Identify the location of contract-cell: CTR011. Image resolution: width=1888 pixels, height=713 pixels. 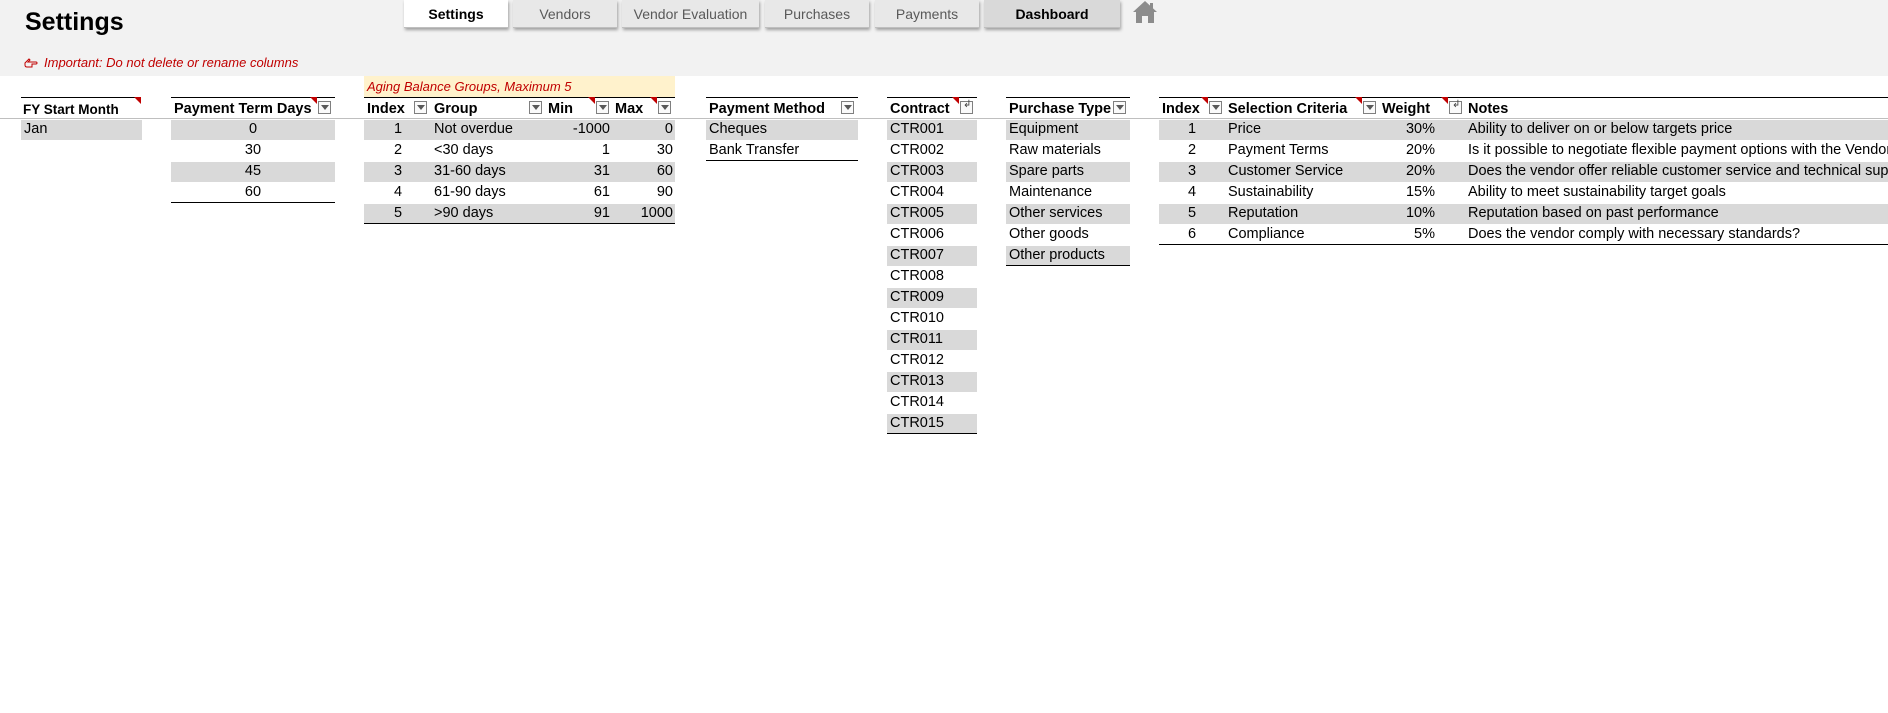
(916, 339).